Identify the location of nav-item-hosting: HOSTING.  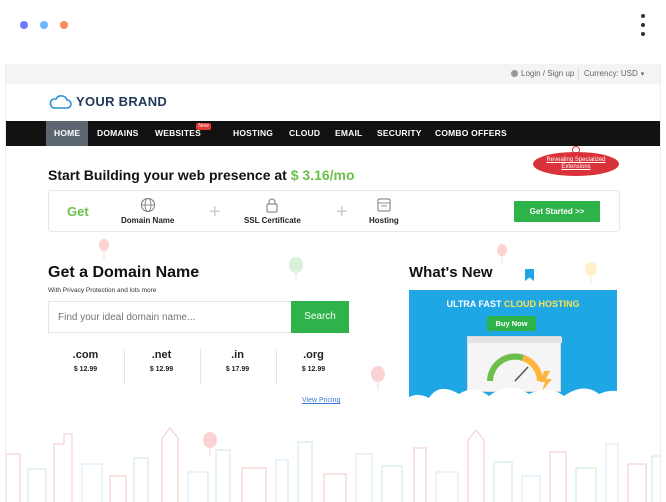
(253, 133).